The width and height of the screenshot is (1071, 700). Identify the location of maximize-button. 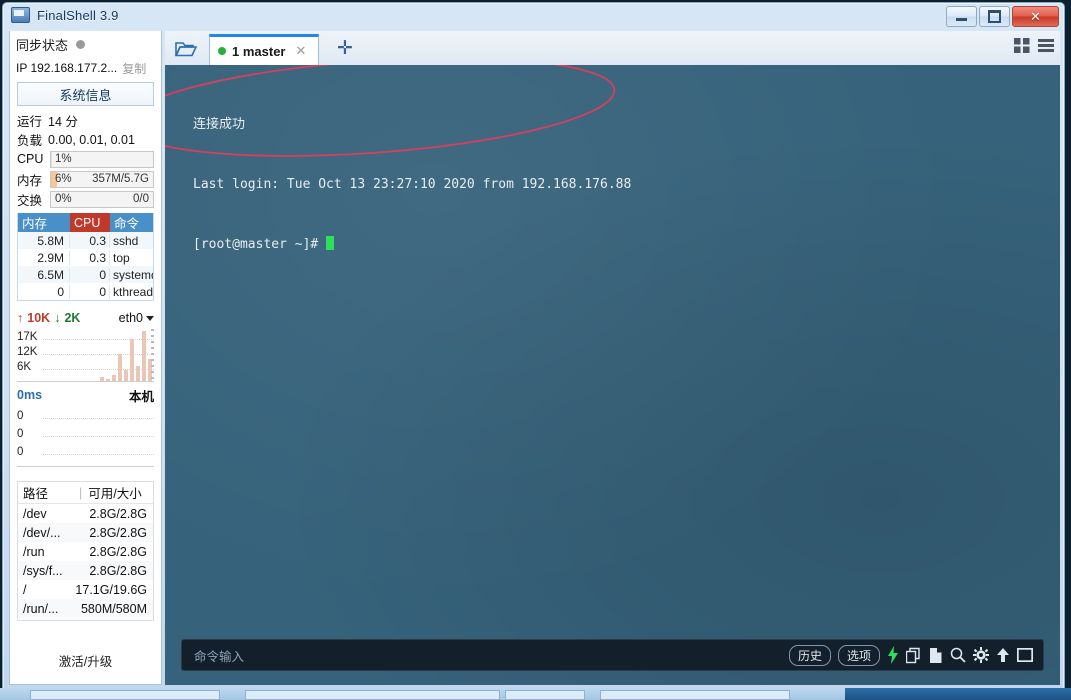
(994, 16).